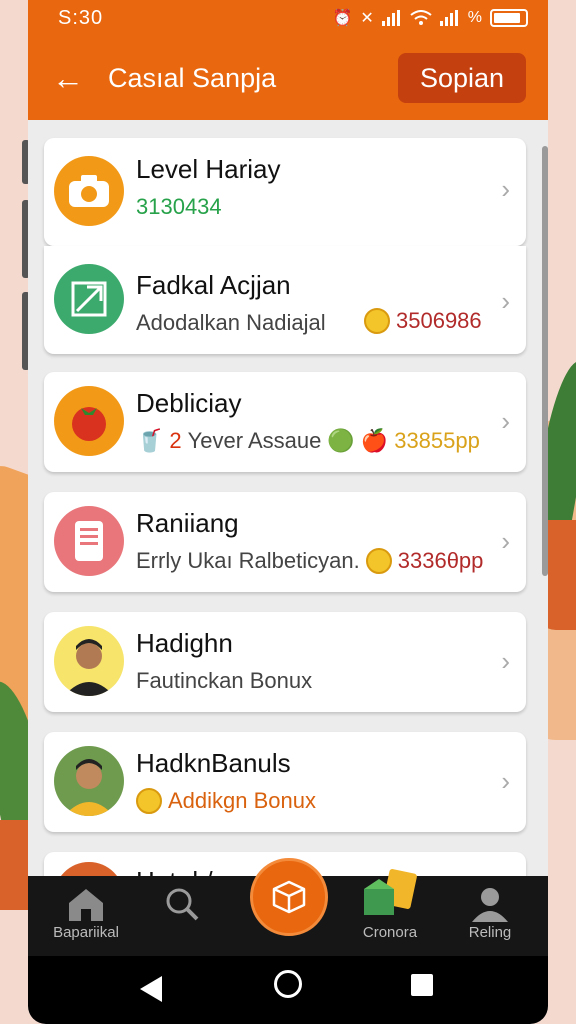 Image resolution: width=576 pixels, height=1024 pixels. I want to click on app-header: S:30 ⏰ ✕ % ← Casıal Sanpja Sopian, so click(288, 60).